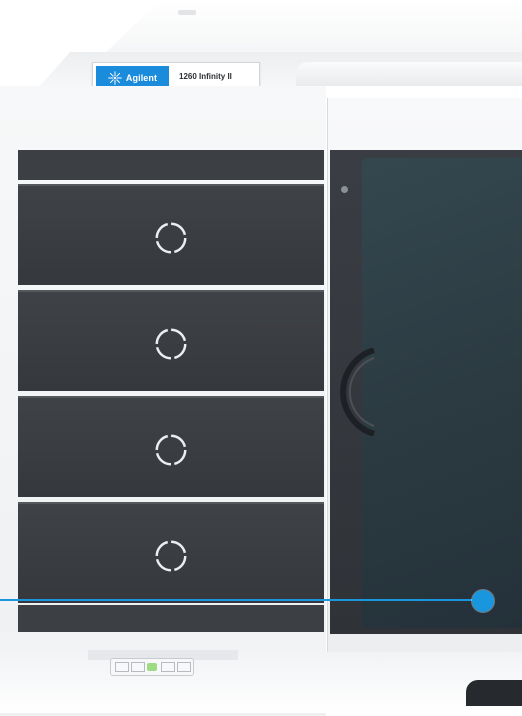 Image resolution: width=522 pixels, height=716 pixels. I want to click on top-housing, so click(311, 29).